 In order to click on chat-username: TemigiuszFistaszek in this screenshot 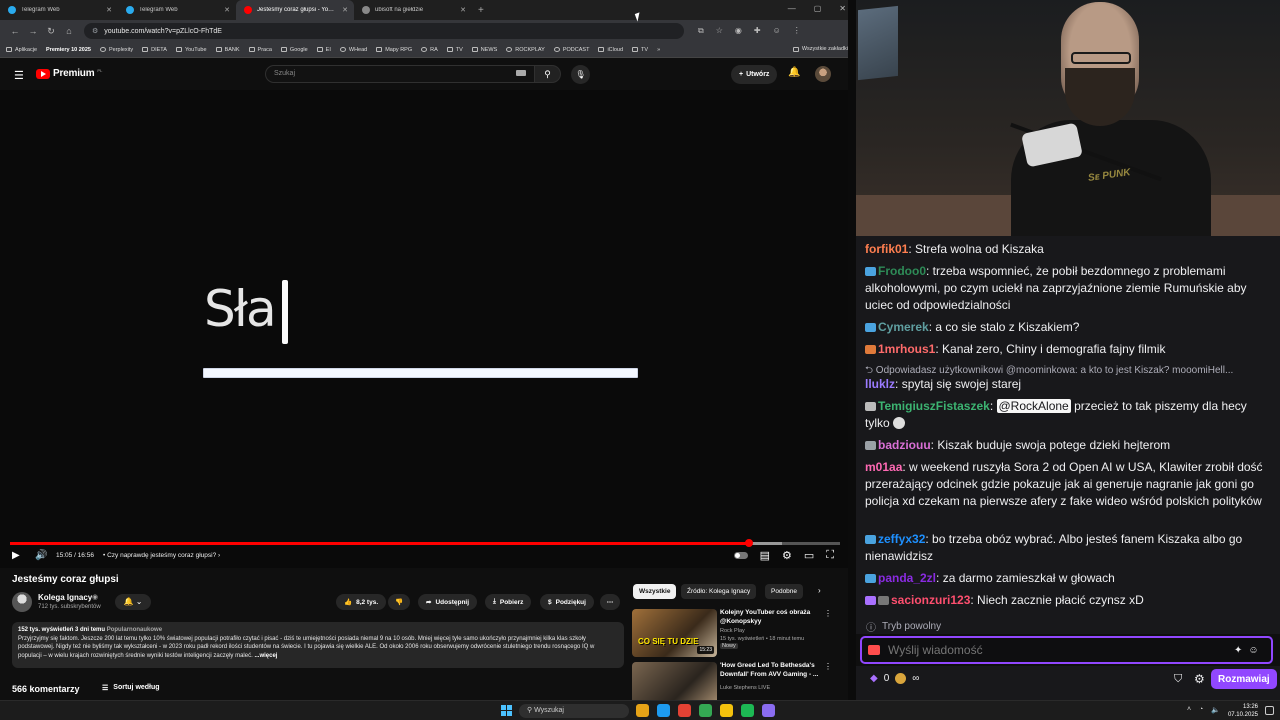, I will do `click(934, 406)`.